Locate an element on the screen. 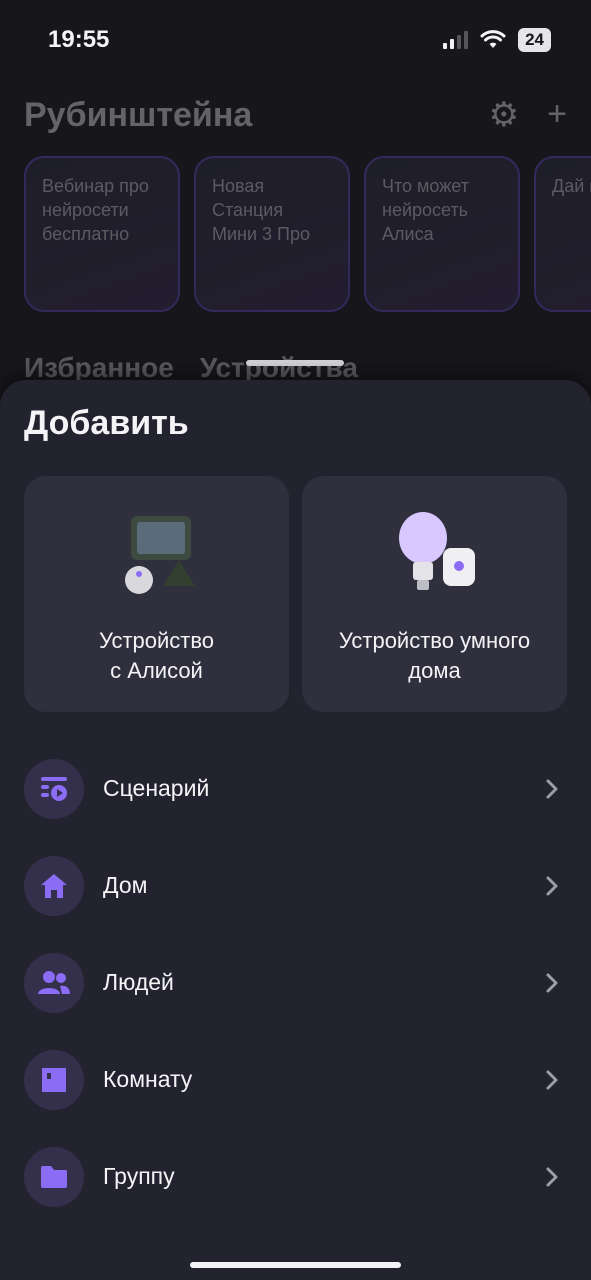 The height and width of the screenshot is (1280, 591). home-icon is located at coordinates (54, 885).